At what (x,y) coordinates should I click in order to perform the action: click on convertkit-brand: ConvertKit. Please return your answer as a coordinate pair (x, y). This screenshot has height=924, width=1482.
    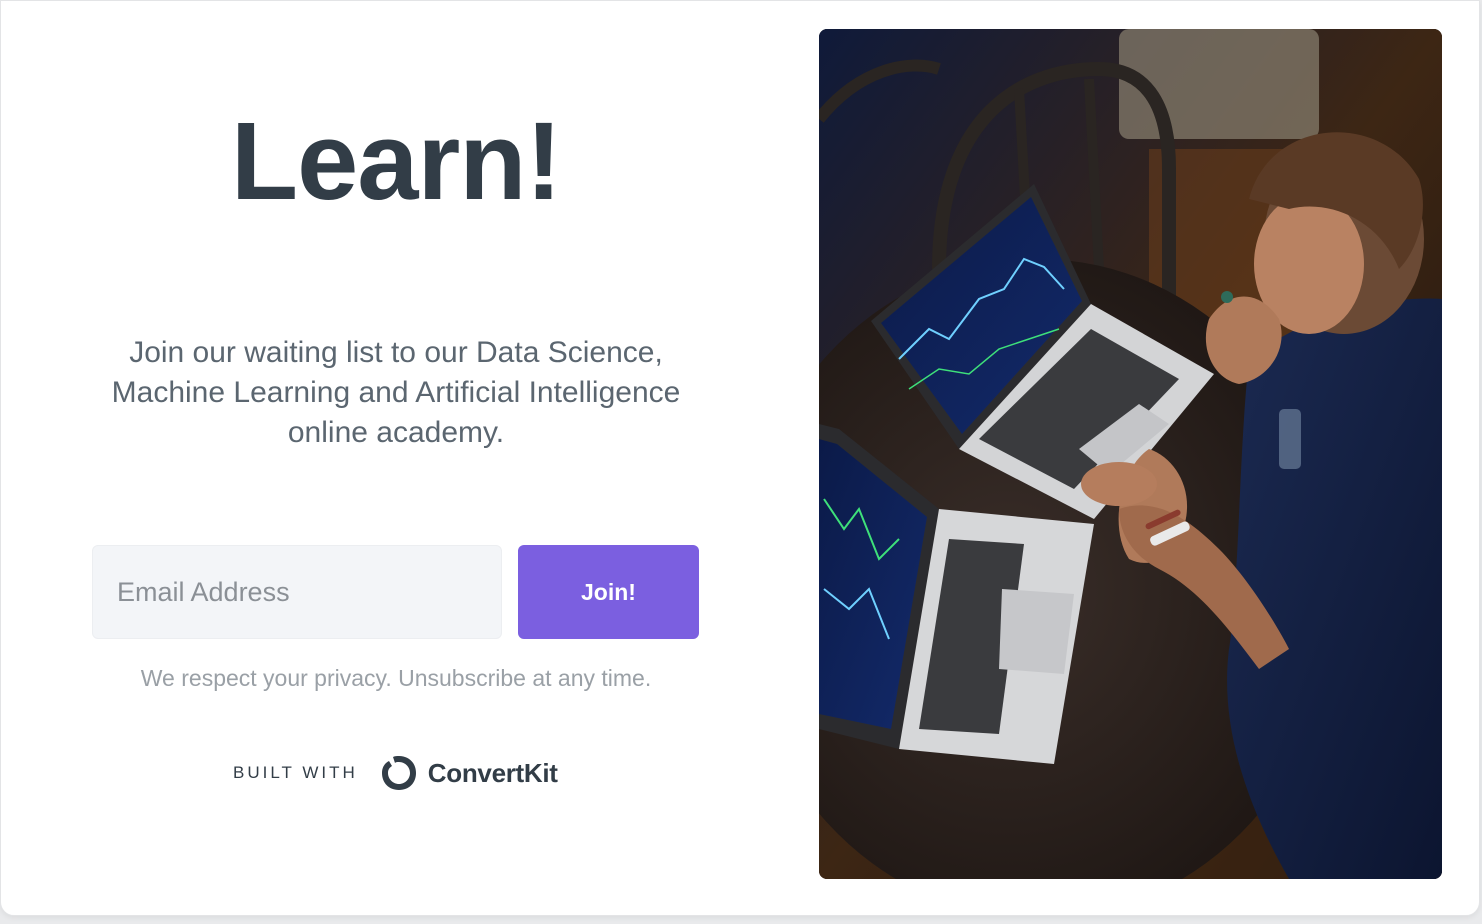
    Looking at the image, I should click on (468, 773).